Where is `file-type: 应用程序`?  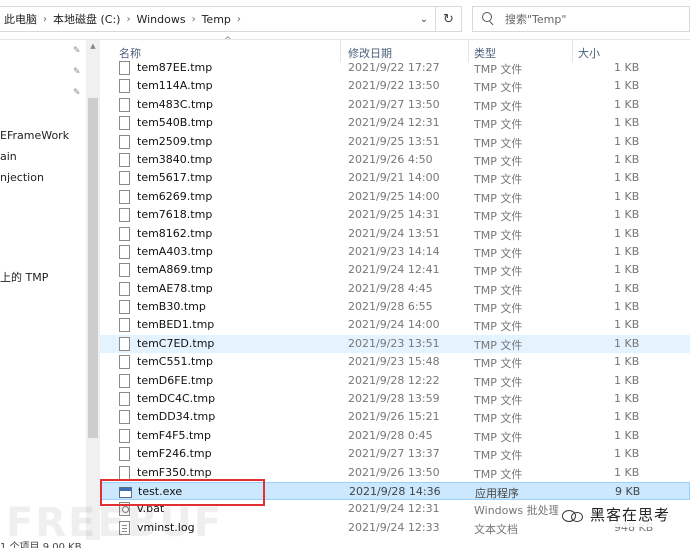
file-type: 应用程序 is located at coordinates (497, 493).